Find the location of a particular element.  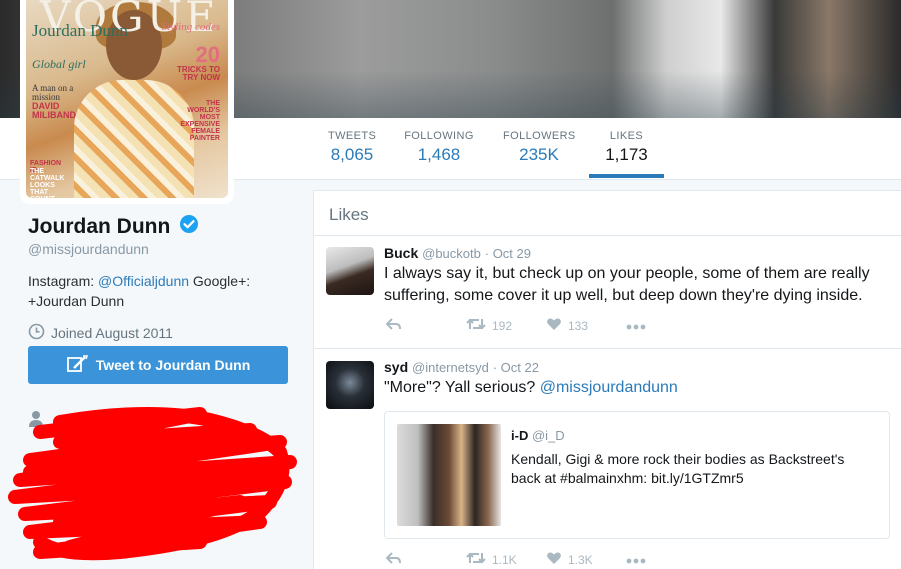

tweet-actions: 1.1K 1.3K is located at coordinates (515, 559).